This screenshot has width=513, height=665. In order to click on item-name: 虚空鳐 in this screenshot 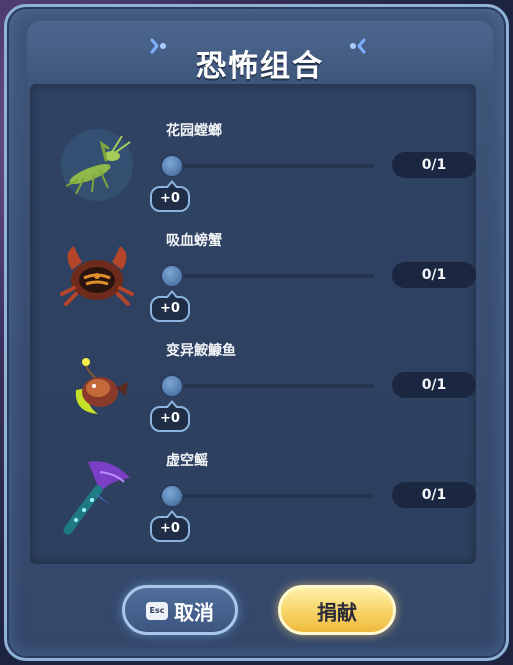, I will do `click(187, 461)`.